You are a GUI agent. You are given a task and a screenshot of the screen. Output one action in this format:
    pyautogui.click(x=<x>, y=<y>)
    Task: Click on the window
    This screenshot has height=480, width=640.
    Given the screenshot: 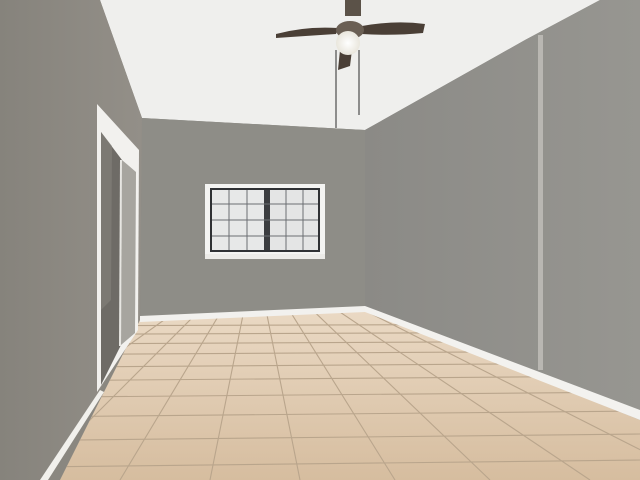 What is the action you would take?
    pyautogui.click(x=265, y=221)
    